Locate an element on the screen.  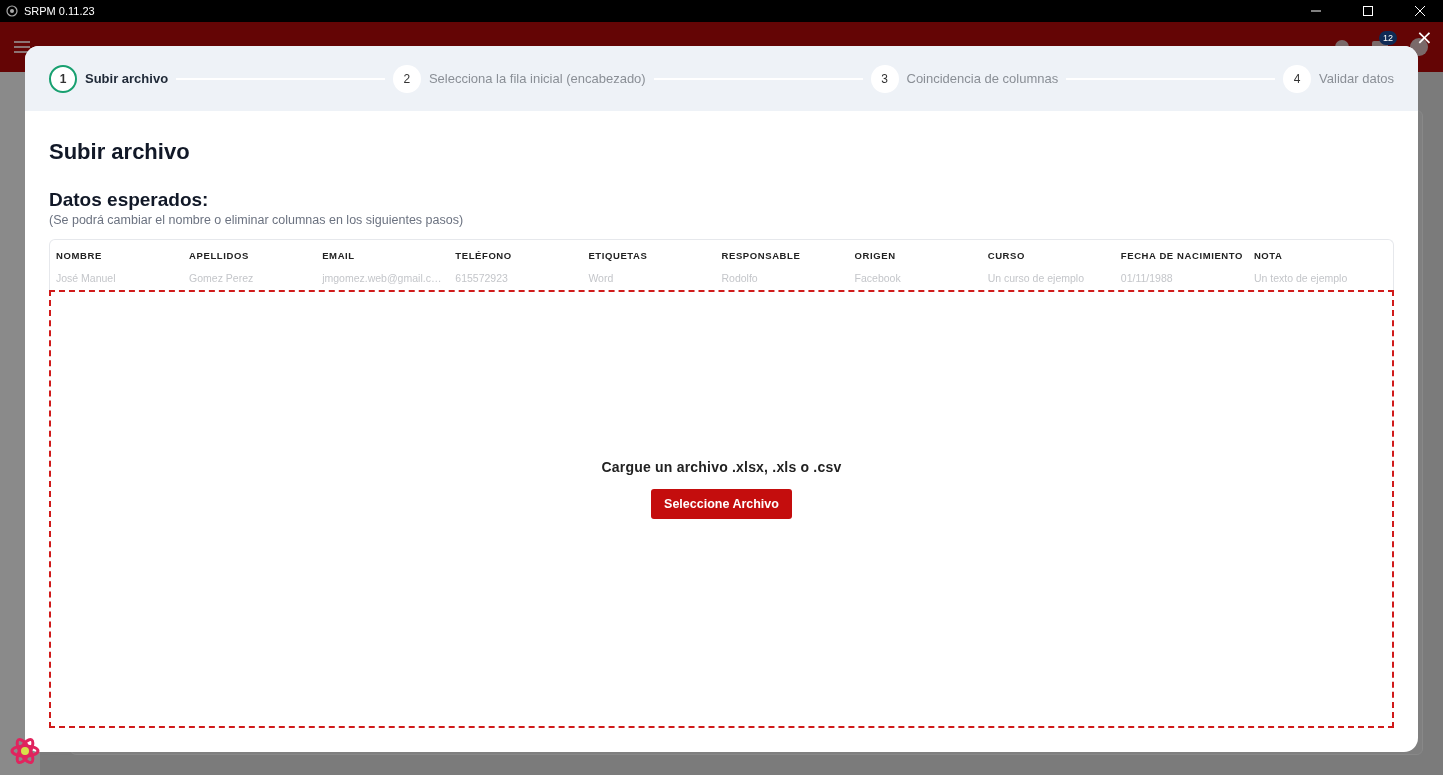
table-cell-text: Un texto de ejemplo is located at coordinates (1301, 278).